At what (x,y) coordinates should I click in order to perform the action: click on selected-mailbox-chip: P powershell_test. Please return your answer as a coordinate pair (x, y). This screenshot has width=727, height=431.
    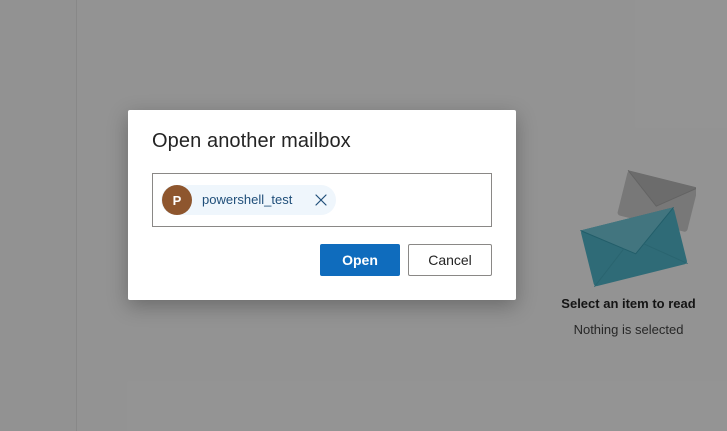
    Looking at the image, I should click on (248, 200).